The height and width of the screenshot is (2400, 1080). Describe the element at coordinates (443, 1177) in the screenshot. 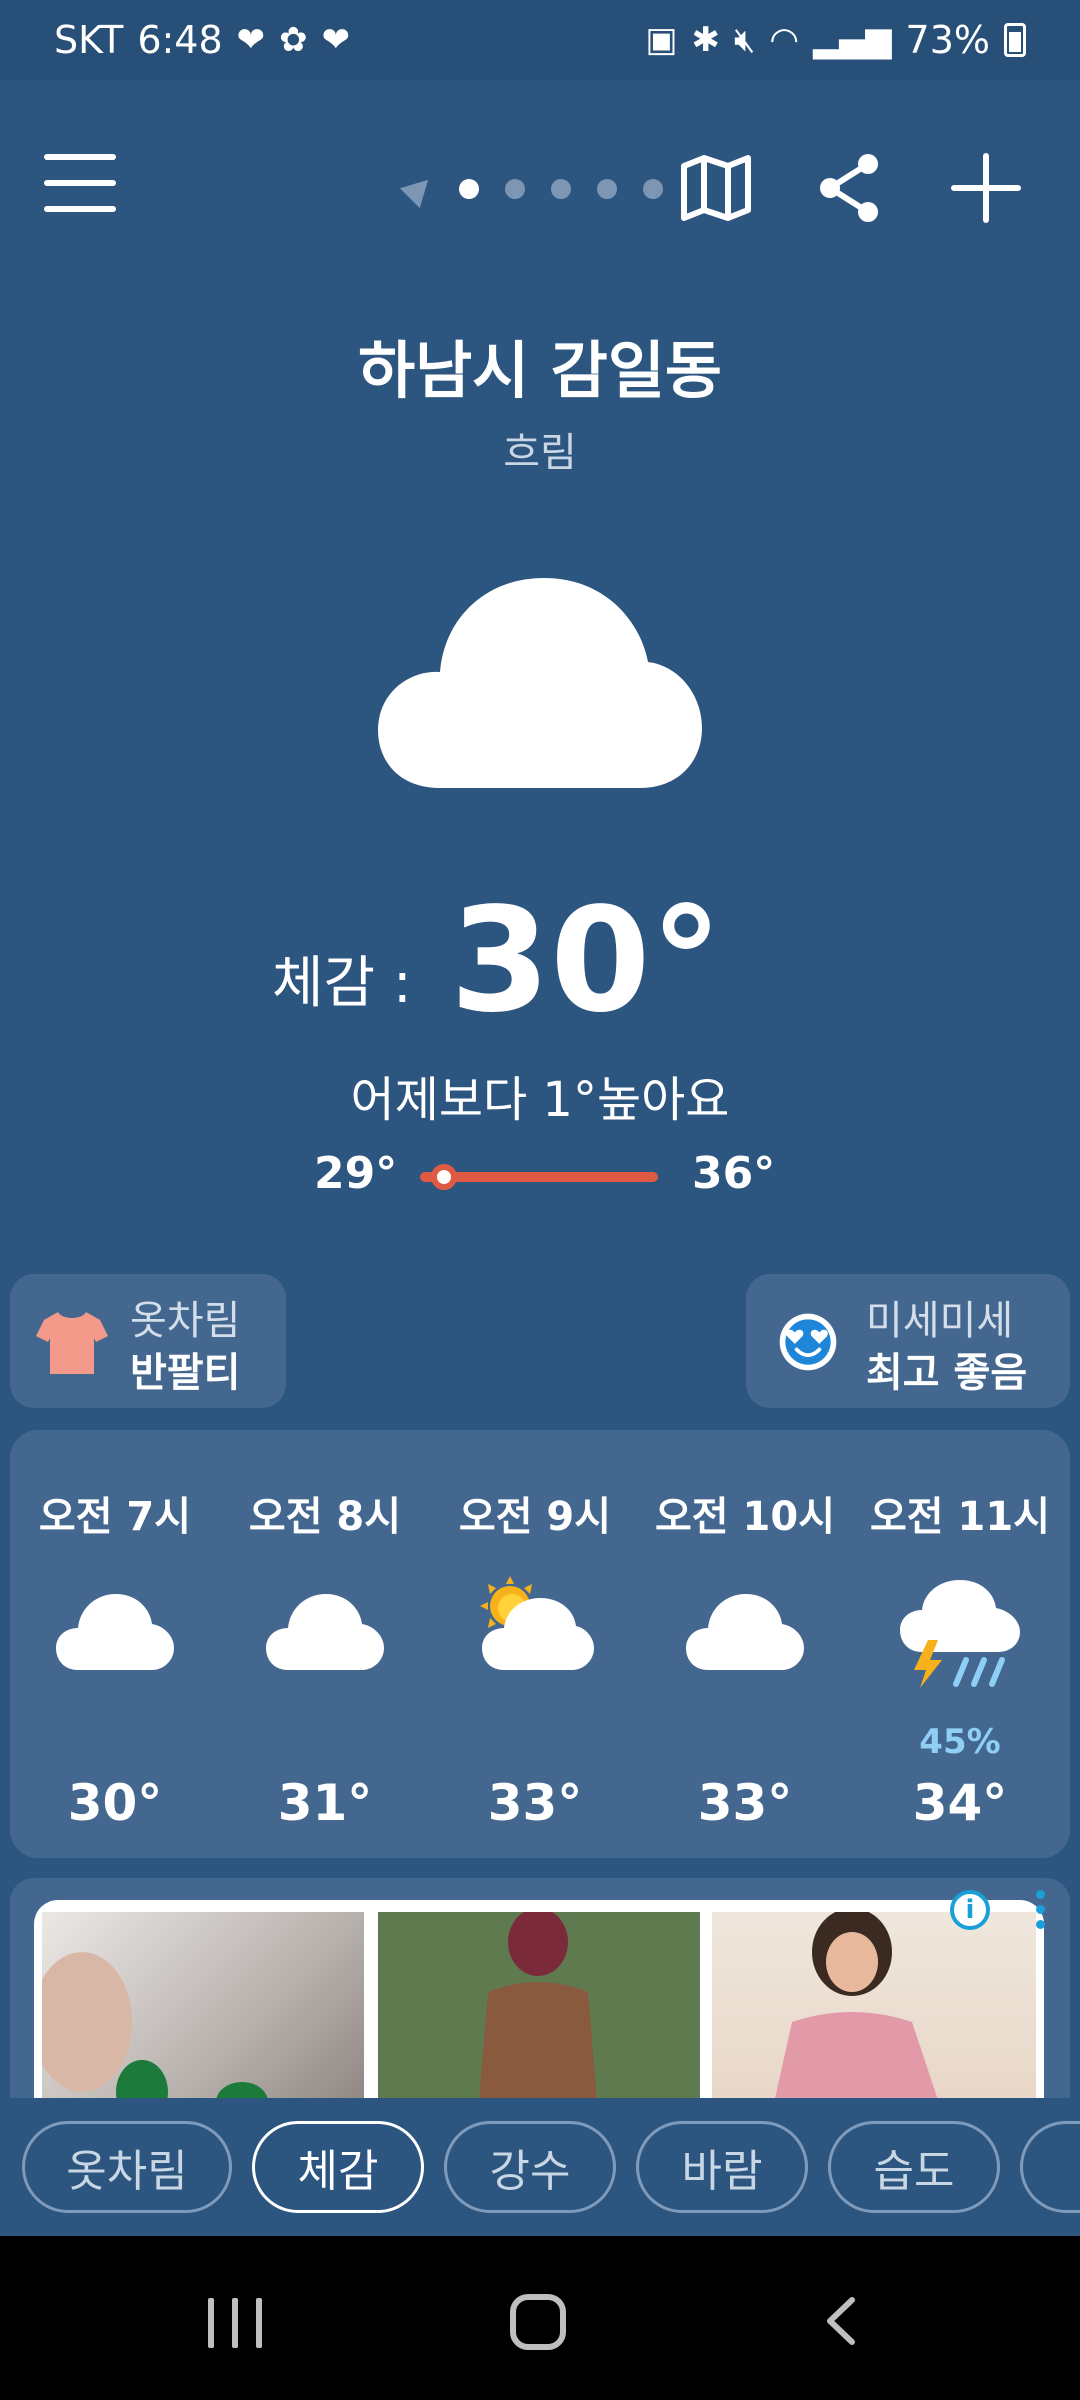

I see `range-knob` at that location.